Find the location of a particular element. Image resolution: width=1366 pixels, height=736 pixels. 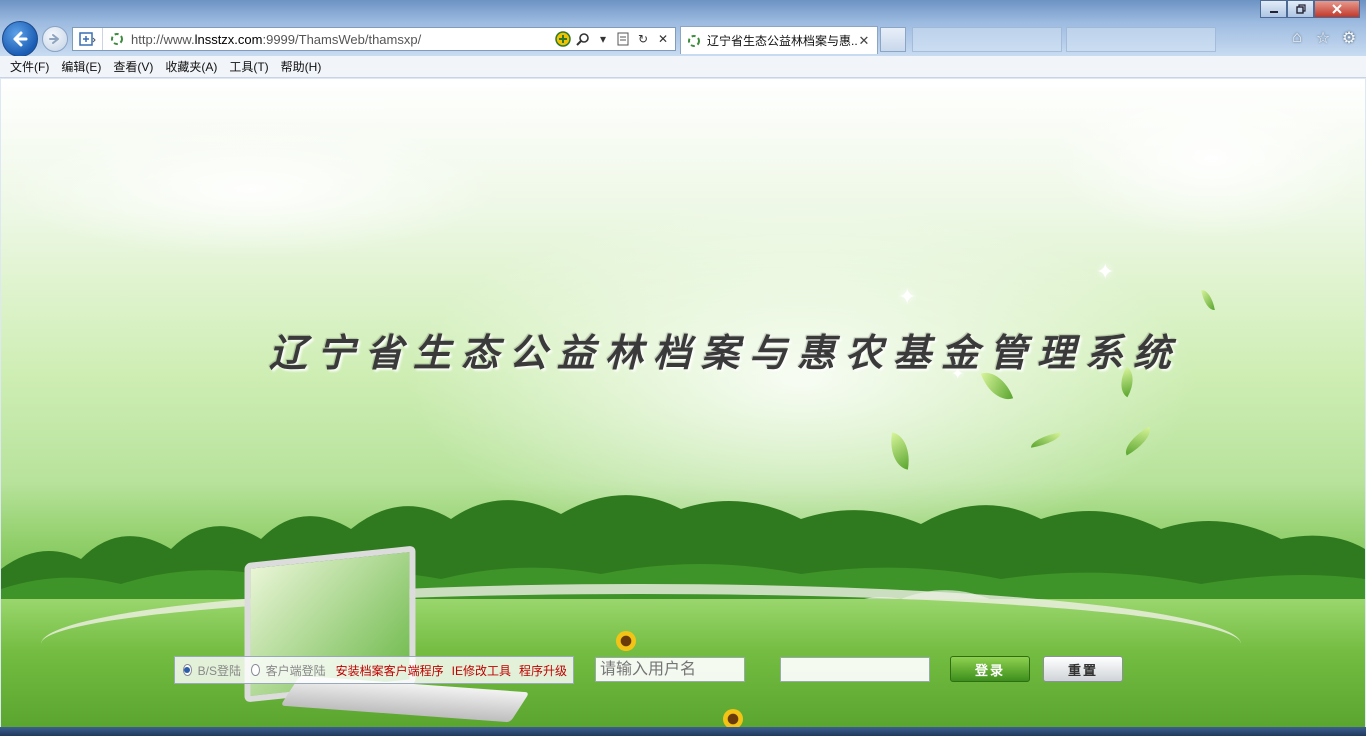

reset-button: 重置 is located at coordinates (1083, 669).